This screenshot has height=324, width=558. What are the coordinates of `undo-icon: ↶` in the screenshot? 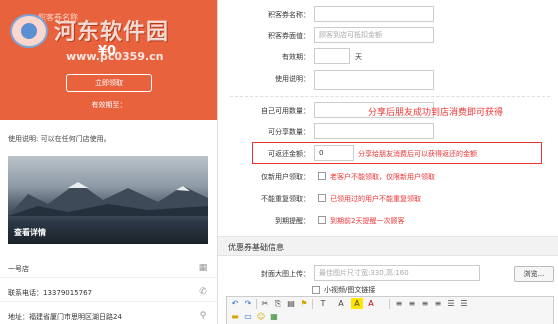 It's located at (235, 303).